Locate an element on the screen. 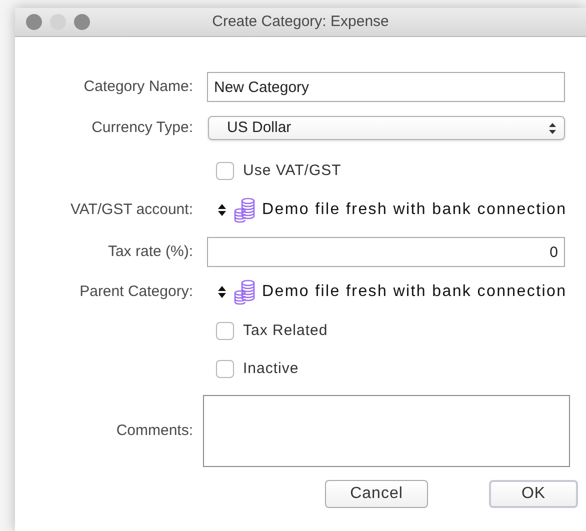 Image resolution: width=586 pixels, height=531 pixels. field-label: Tax rate (%): is located at coordinates (150, 252).